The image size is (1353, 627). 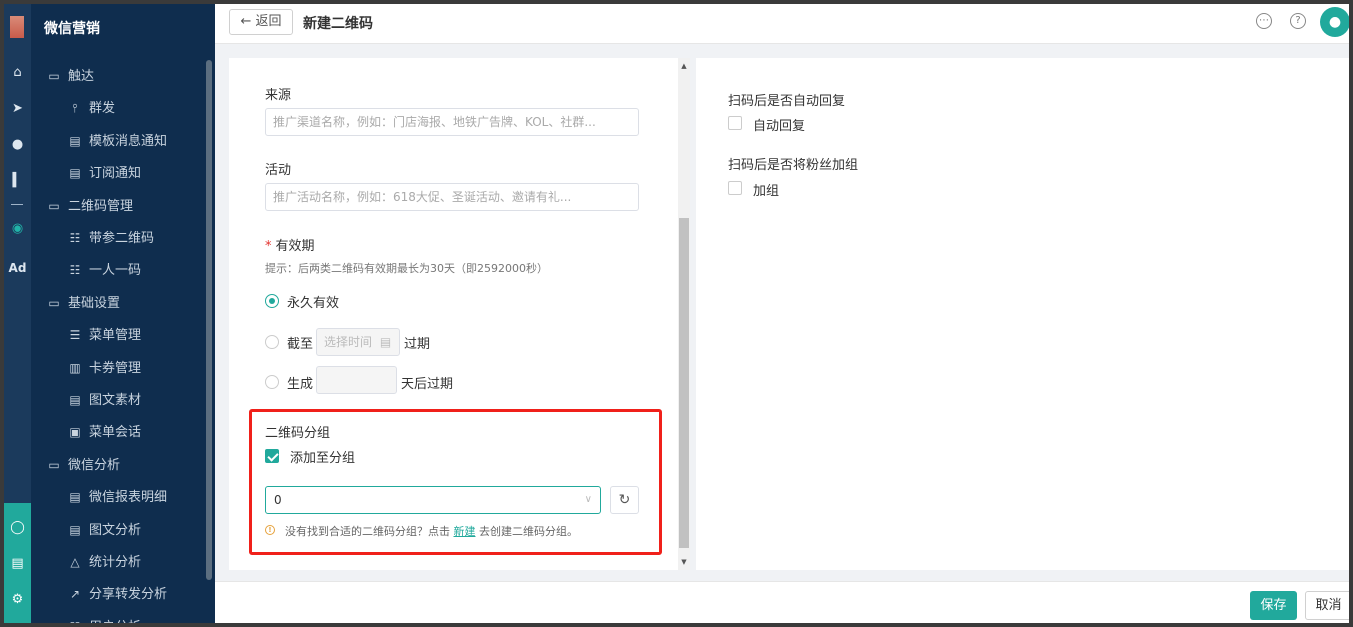 What do you see at coordinates (17, 145) in the screenshot?
I see `user-icon: ●` at bounding box center [17, 145].